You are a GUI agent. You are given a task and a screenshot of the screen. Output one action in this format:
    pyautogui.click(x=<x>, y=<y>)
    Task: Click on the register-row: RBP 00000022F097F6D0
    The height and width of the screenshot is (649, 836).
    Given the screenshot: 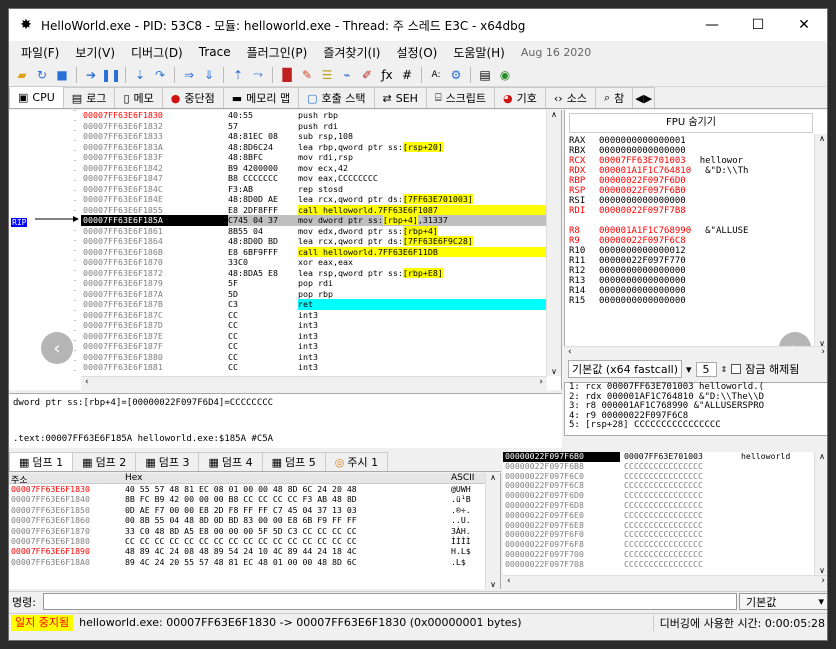 What is the action you would take?
    pyautogui.click(x=634, y=181)
    